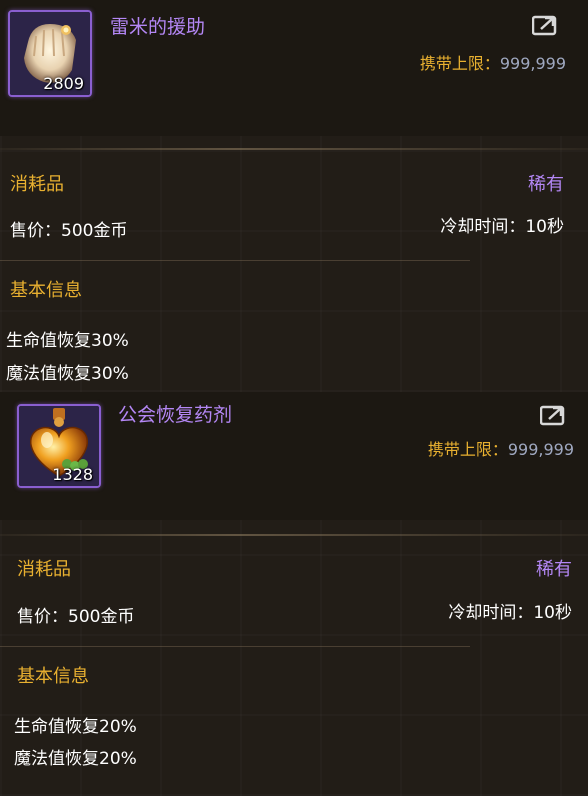 The height and width of the screenshot is (796, 588). Describe the element at coordinates (75, 759) in the screenshot. I see `effect-line: 魔法值恢复20%` at that location.